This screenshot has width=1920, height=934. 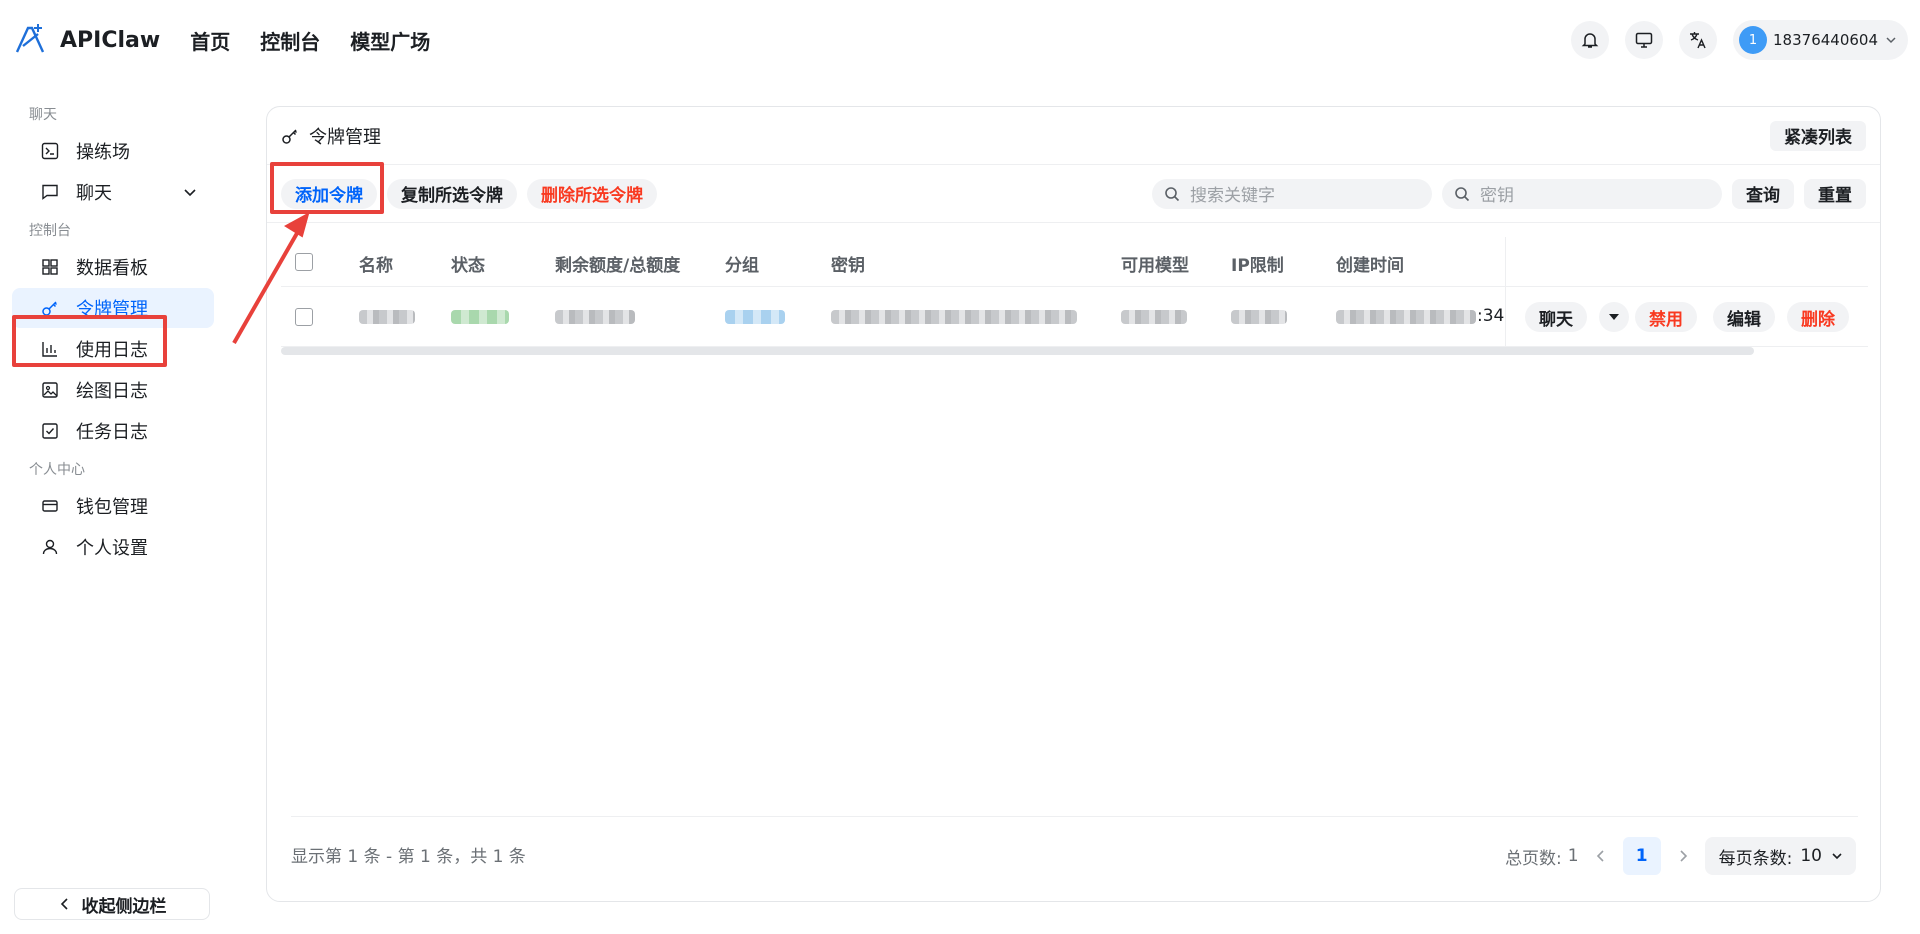 What do you see at coordinates (110, 40) in the screenshot?
I see `brand-name: APIClaw` at bounding box center [110, 40].